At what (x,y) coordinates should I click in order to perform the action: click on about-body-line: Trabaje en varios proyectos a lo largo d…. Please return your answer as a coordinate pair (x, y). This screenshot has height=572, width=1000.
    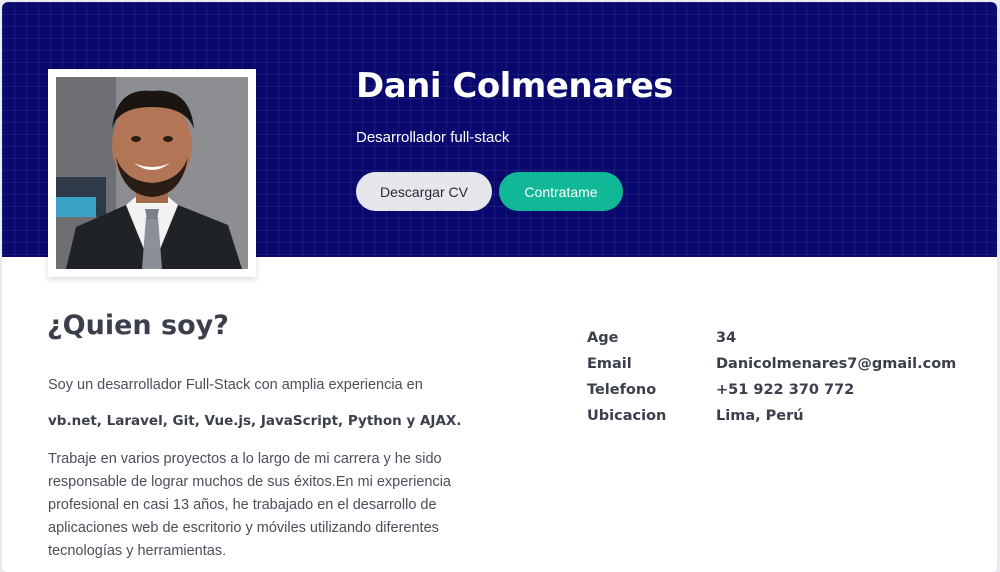
    Looking at the image, I should click on (245, 459).